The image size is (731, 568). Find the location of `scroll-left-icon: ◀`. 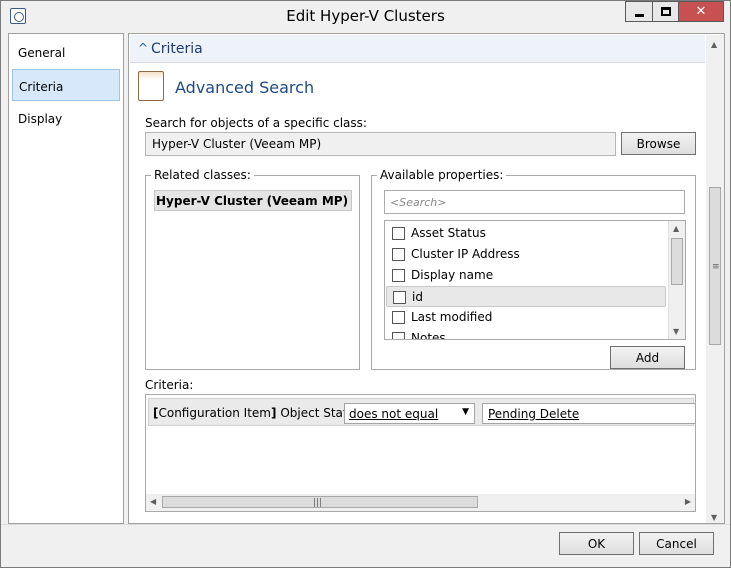

scroll-left-icon: ◀ is located at coordinates (153, 501).